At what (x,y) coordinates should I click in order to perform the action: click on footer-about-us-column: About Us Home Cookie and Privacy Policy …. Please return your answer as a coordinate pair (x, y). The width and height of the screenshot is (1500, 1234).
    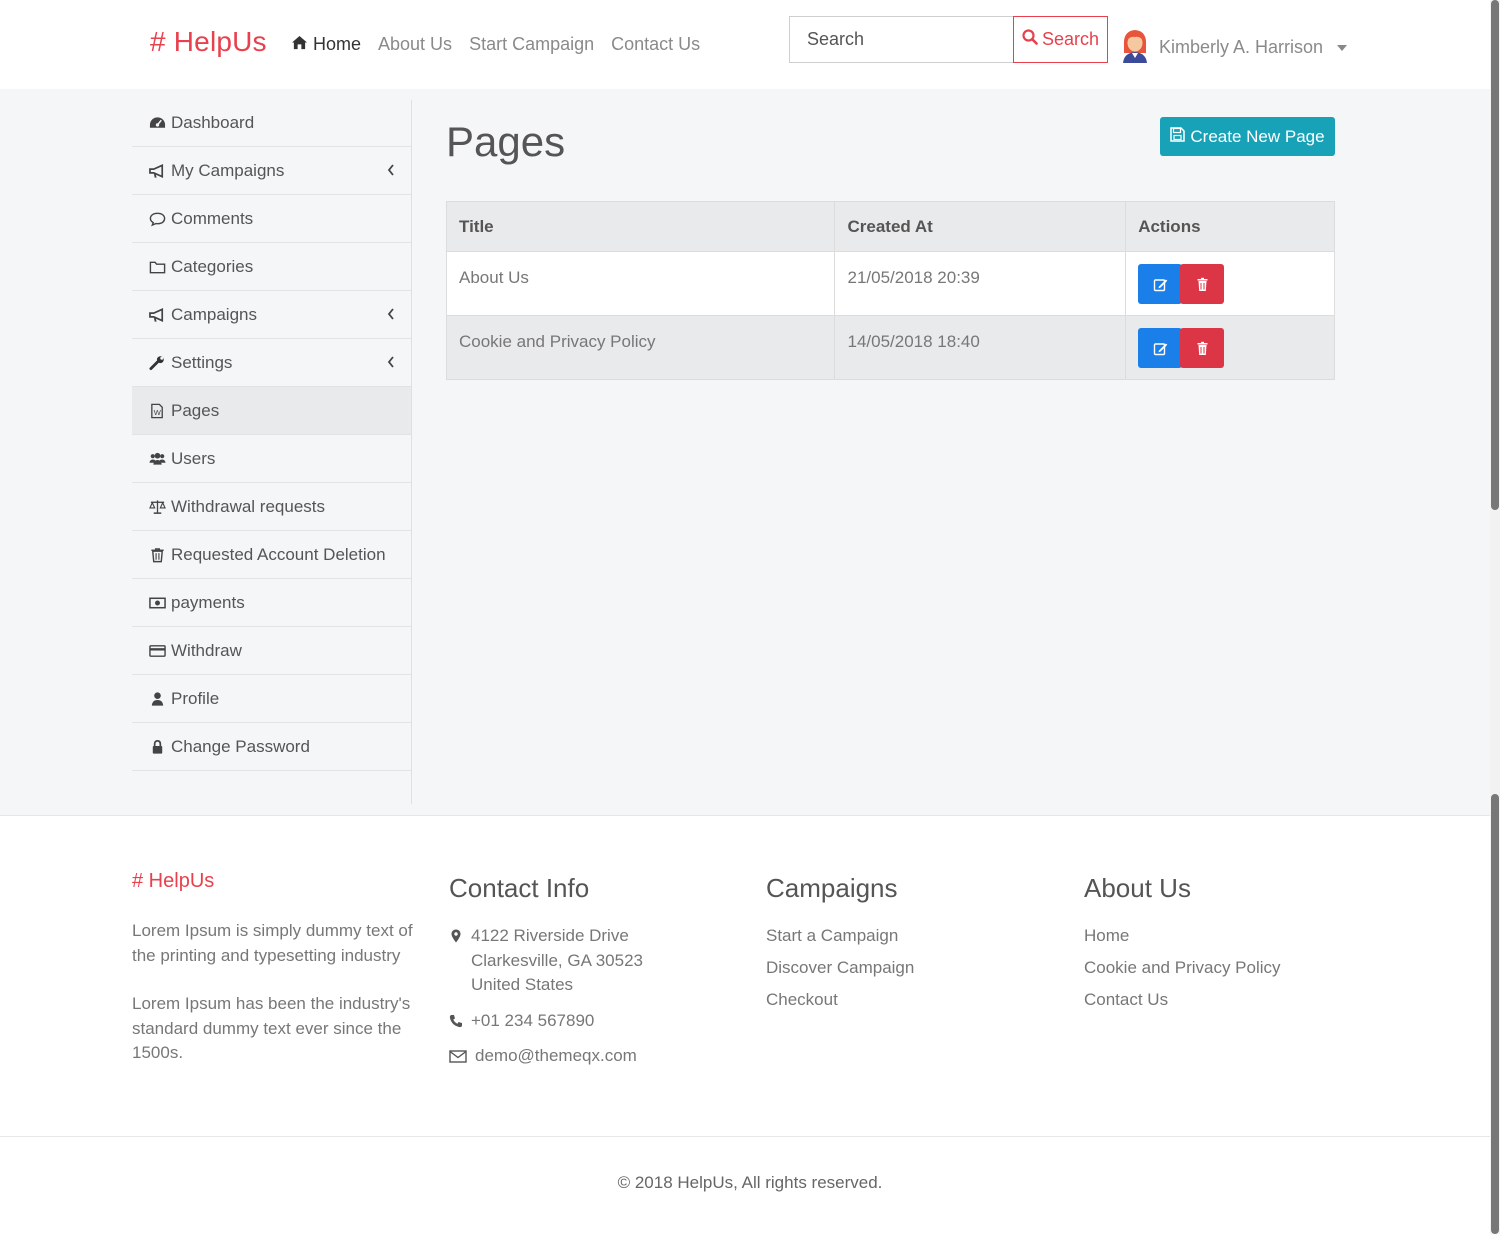
    Looking at the image, I should click on (1224, 940).